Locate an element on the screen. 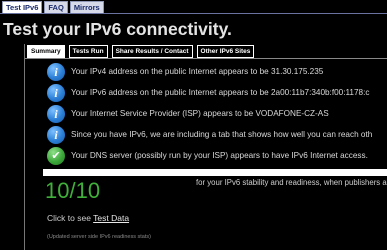 The height and width of the screenshot is (250, 387). tab-tests-run: Tests Run is located at coordinates (88, 51).